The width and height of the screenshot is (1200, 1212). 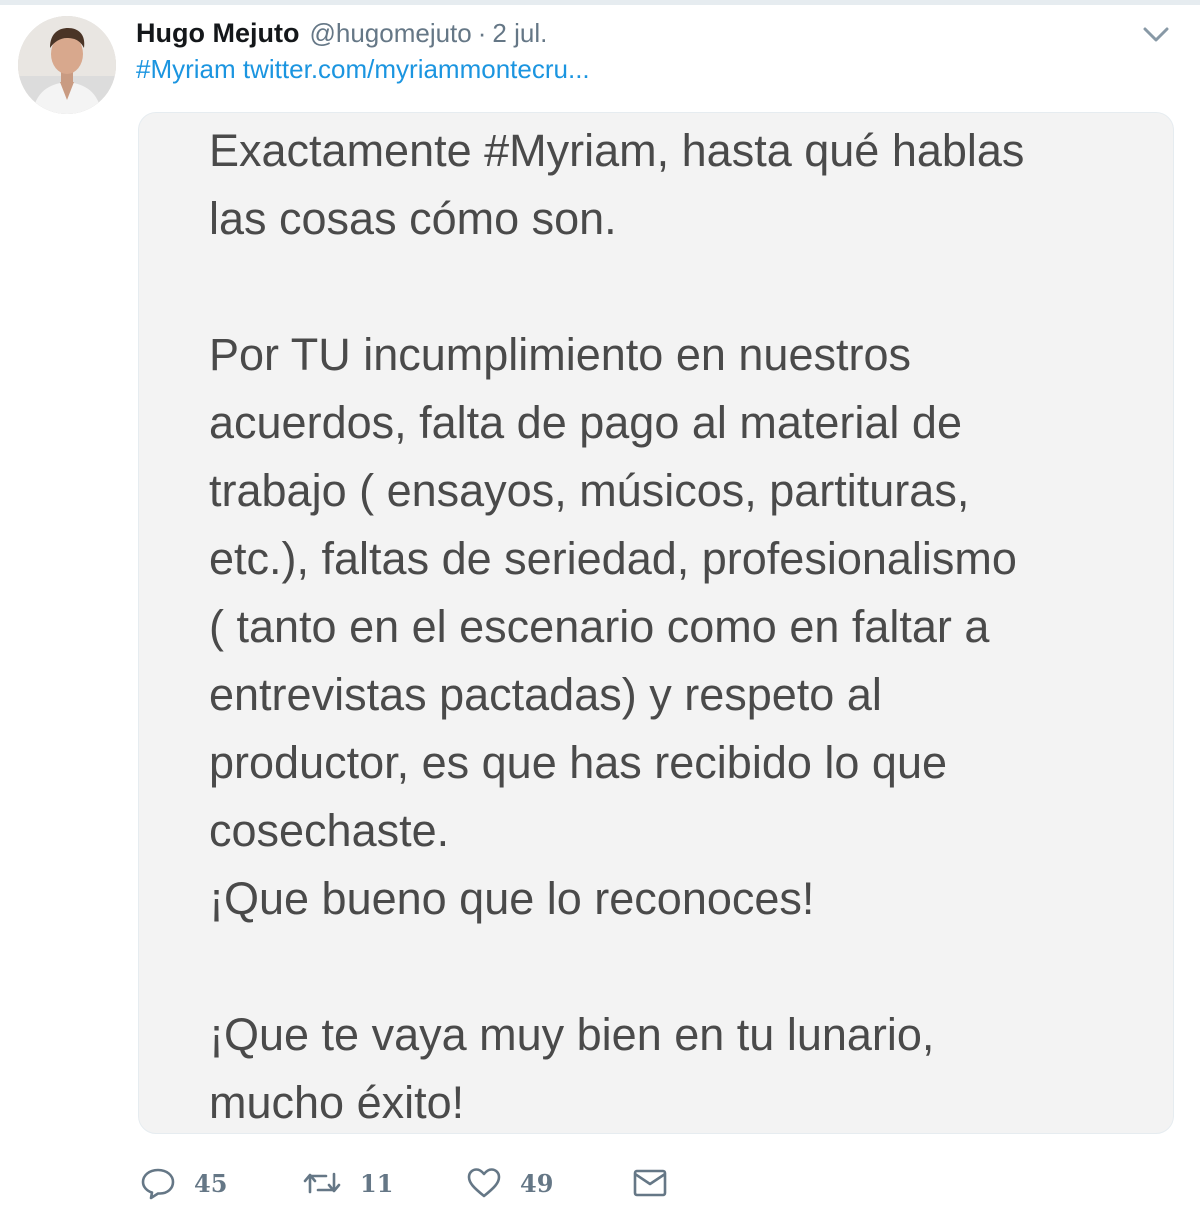 I want to click on avatar, so click(x=67, y=65).